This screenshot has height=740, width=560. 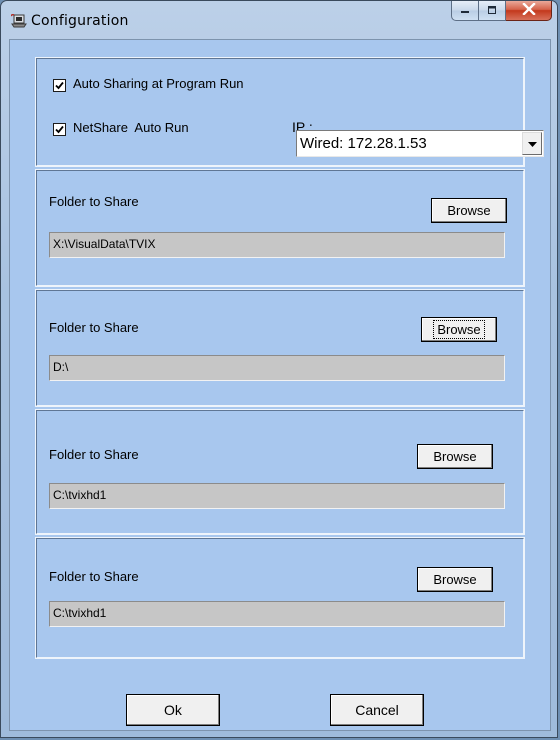 I want to click on maximize-button, so click(x=492, y=11).